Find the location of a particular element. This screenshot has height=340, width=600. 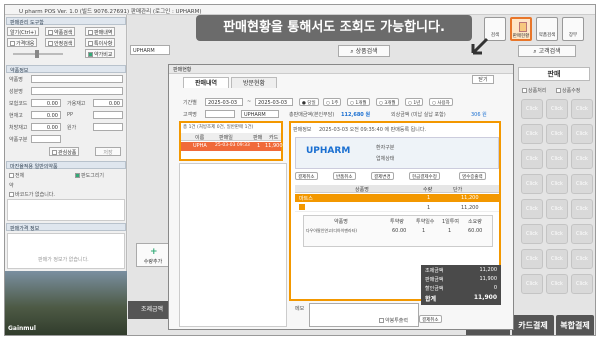

notes-checkbox: 특이사항 is located at coordinates (100, 42).